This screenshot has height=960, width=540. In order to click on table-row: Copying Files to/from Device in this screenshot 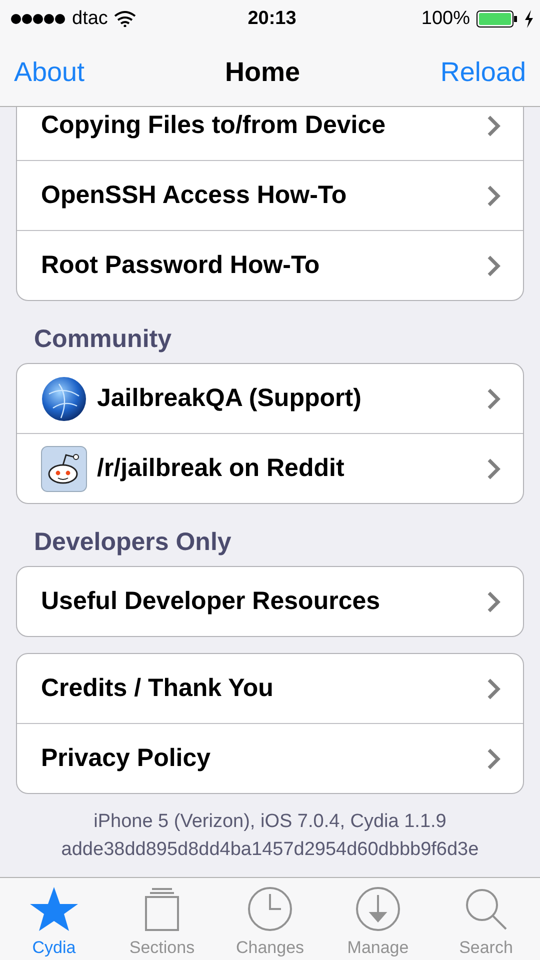, I will do `click(270, 133)`.